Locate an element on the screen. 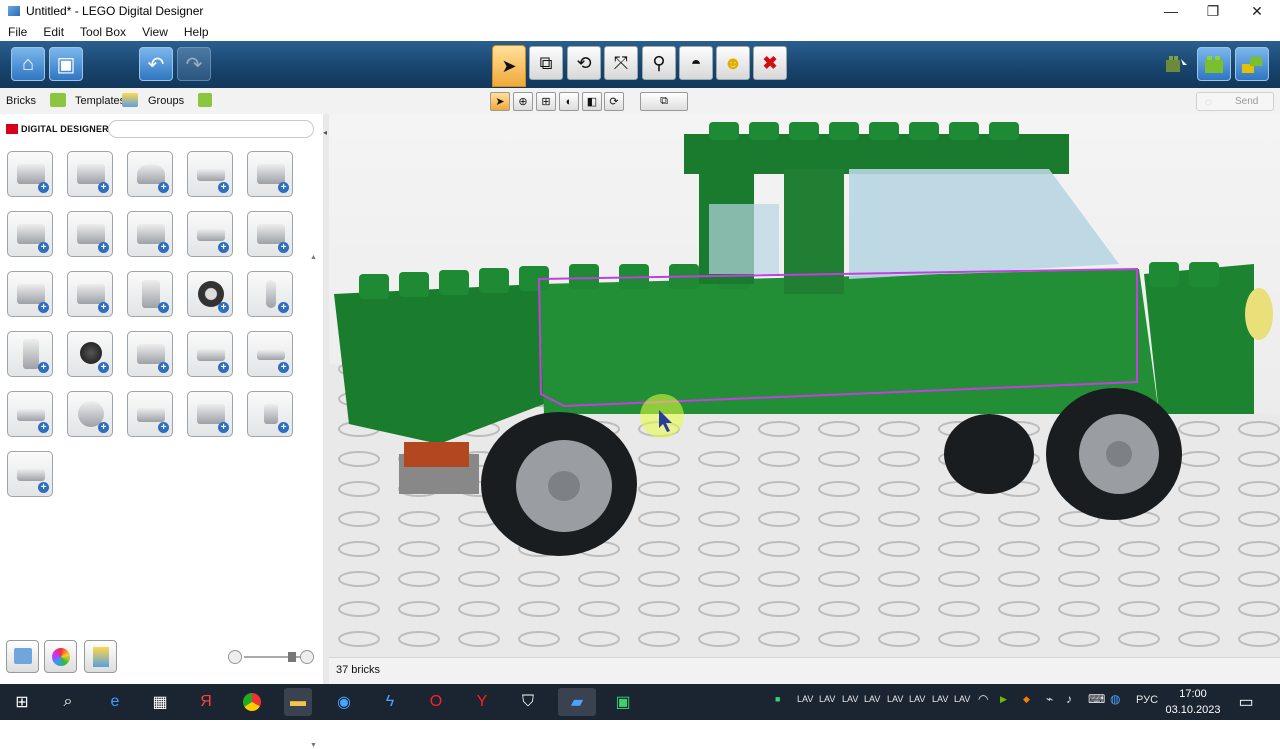 The height and width of the screenshot is (749, 1280). brick-category-wheels: + is located at coordinates (210, 294).